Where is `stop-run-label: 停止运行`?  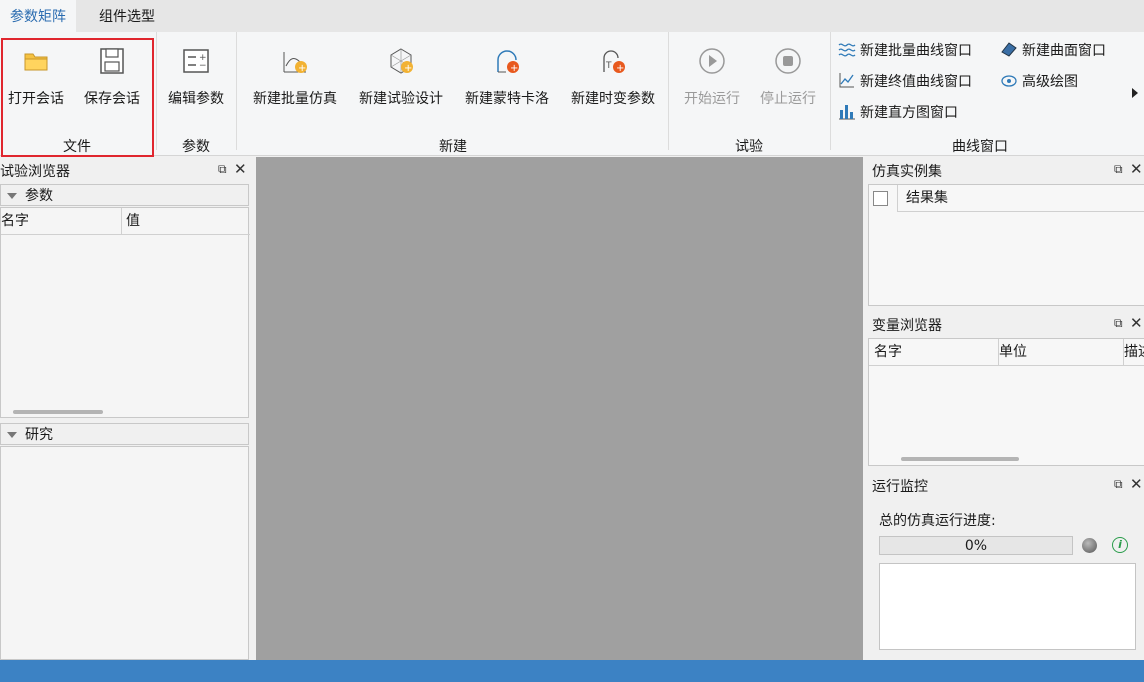 stop-run-label: 停止运行 is located at coordinates (788, 99).